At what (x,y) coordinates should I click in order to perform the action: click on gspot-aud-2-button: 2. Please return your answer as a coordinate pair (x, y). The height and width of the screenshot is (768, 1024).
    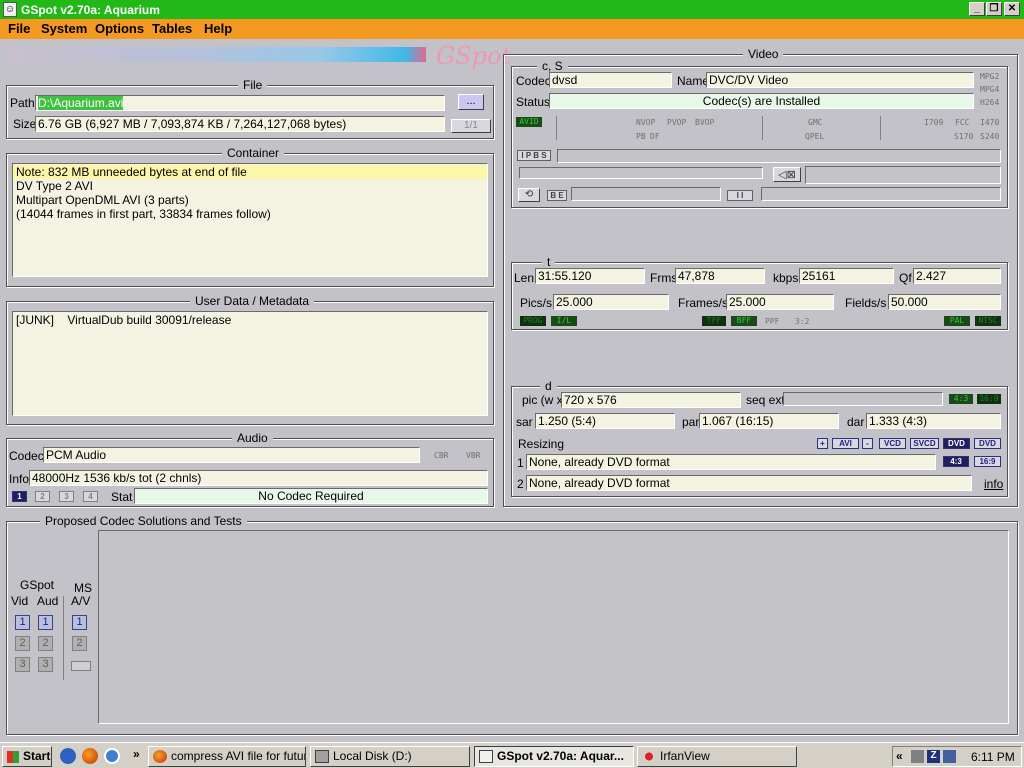
    Looking at the image, I should click on (45, 643).